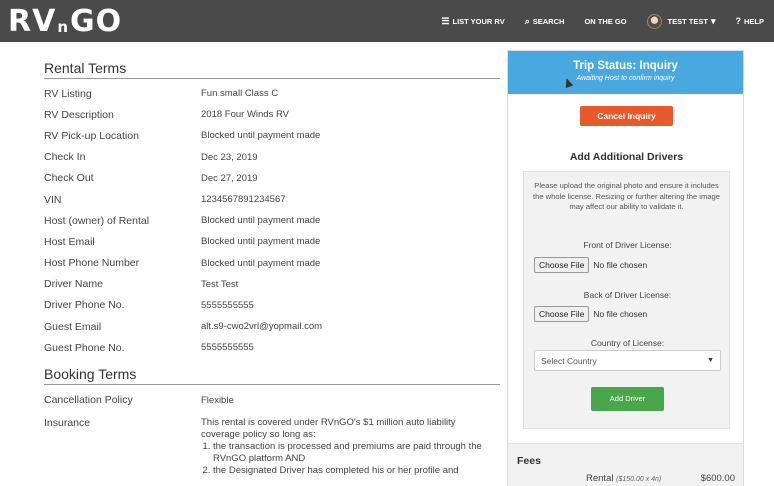 This screenshot has height=486, width=774. What do you see at coordinates (654, 21) in the screenshot?
I see `avatar` at bounding box center [654, 21].